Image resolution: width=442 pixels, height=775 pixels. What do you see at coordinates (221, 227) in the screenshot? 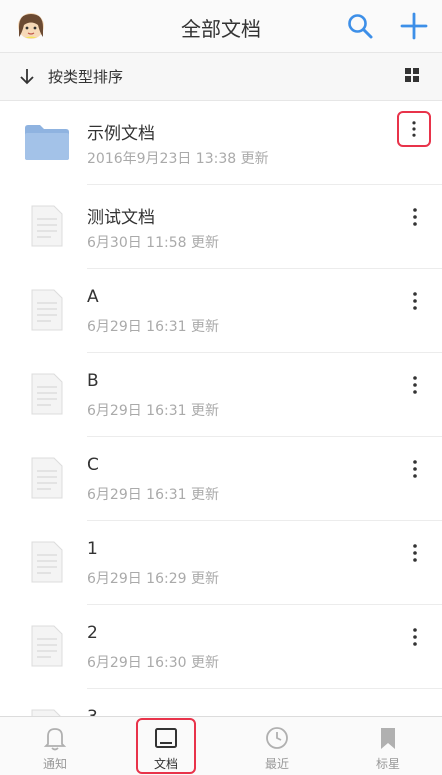
I see `document-row: 测试文档 6月30日 11:58 更新` at bounding box center [221, 227].